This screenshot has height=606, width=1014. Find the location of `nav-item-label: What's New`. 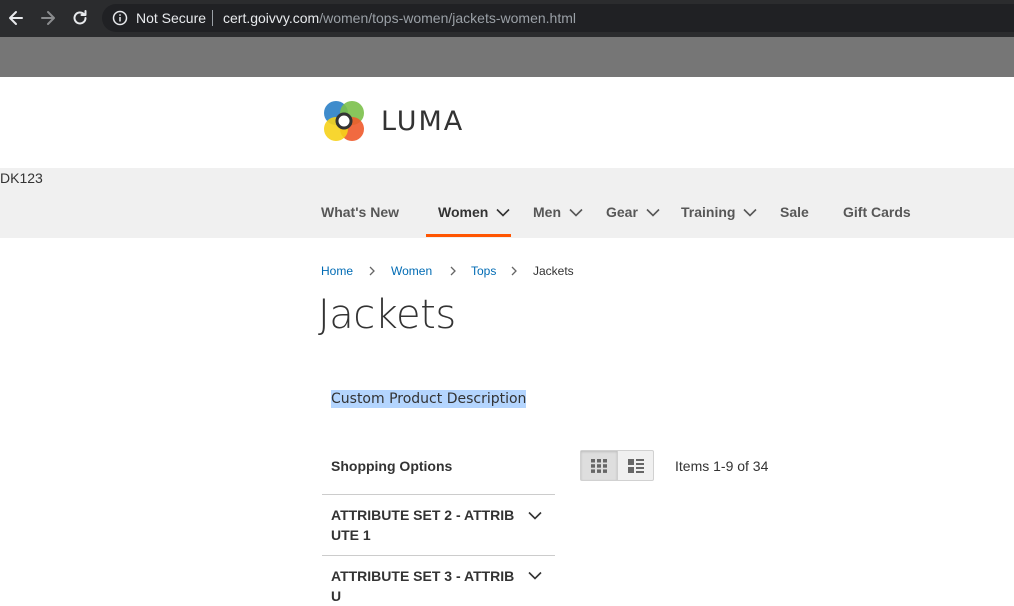

nav-item-label: What's New is located at coordinates (360, 212).